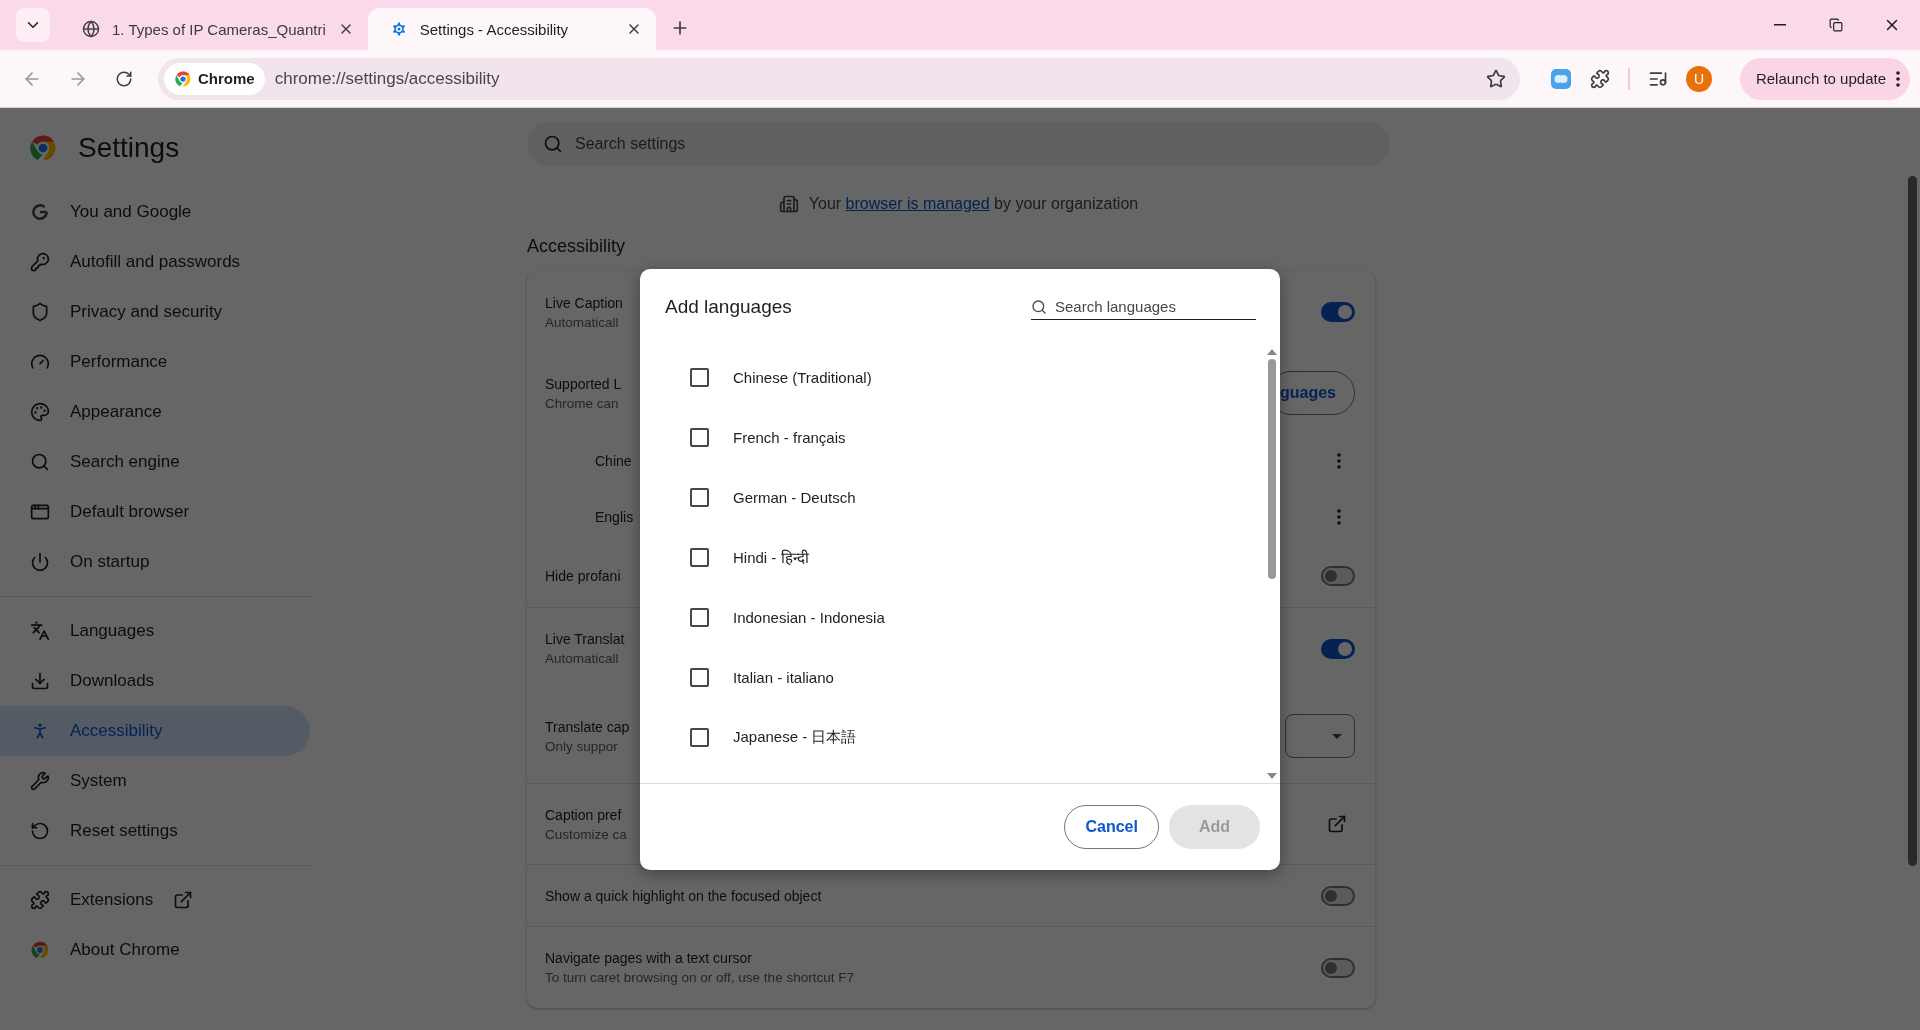  What do you see at coordinates (129, 148) in the screenshot?
I see `settings-title: Settings` at bounding box center [129, 148].